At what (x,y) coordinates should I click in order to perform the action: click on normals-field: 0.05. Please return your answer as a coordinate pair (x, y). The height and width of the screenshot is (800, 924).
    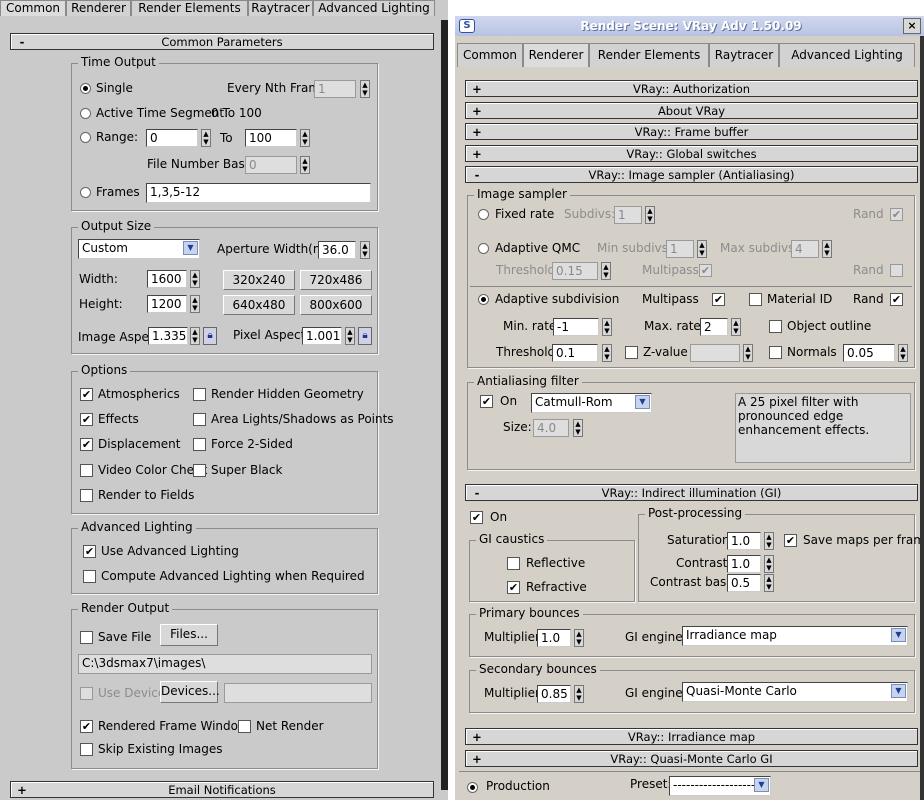
    Looking at the image, I should click on (869, 353).